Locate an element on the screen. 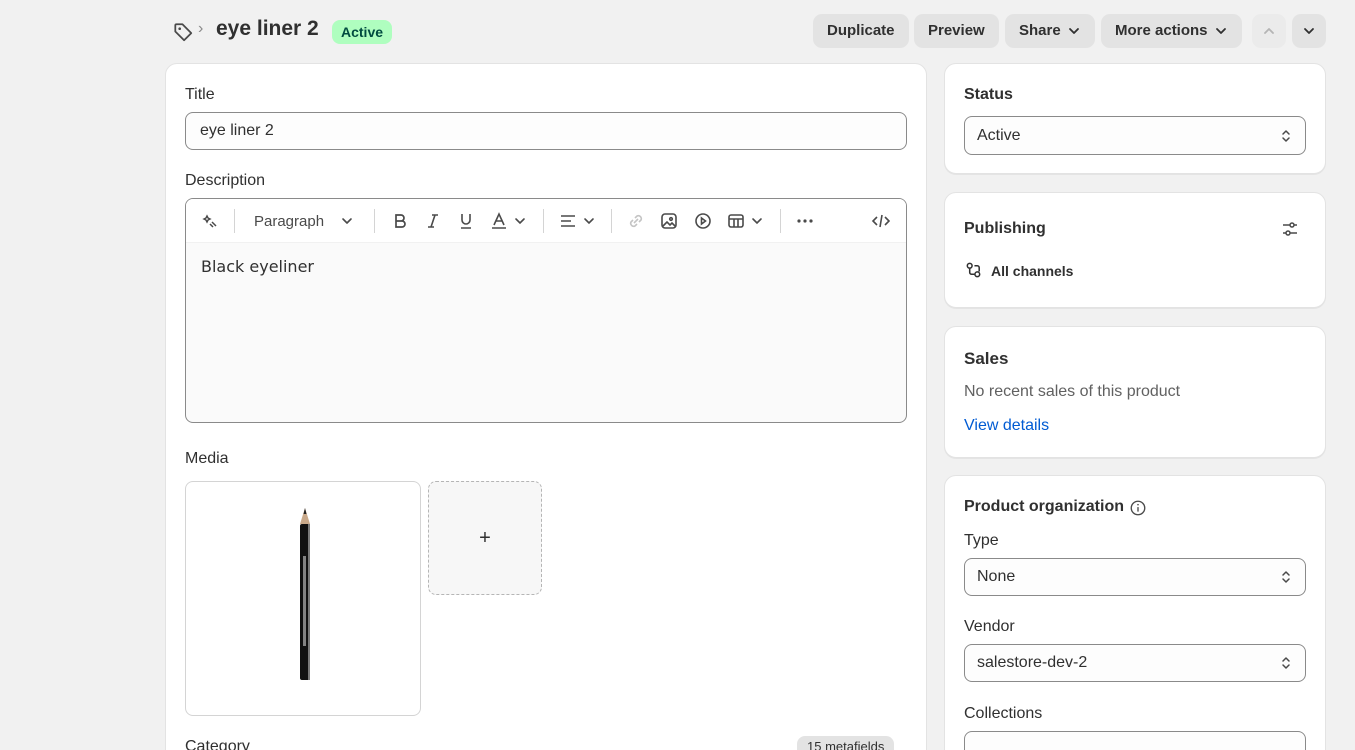 This screenshot has height=750, width=1355. image-icon is located at coordinates (669, 221).